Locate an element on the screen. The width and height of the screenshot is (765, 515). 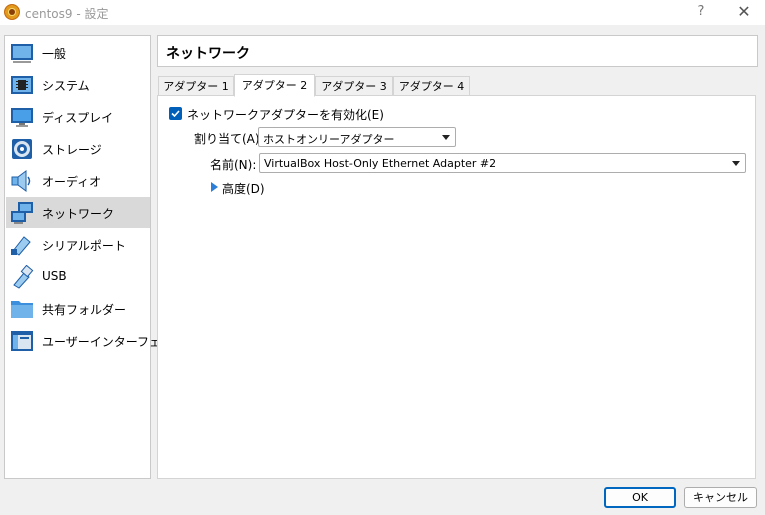
sidebar-item-label: ディスプレイ is located at coordinates (78, 118).